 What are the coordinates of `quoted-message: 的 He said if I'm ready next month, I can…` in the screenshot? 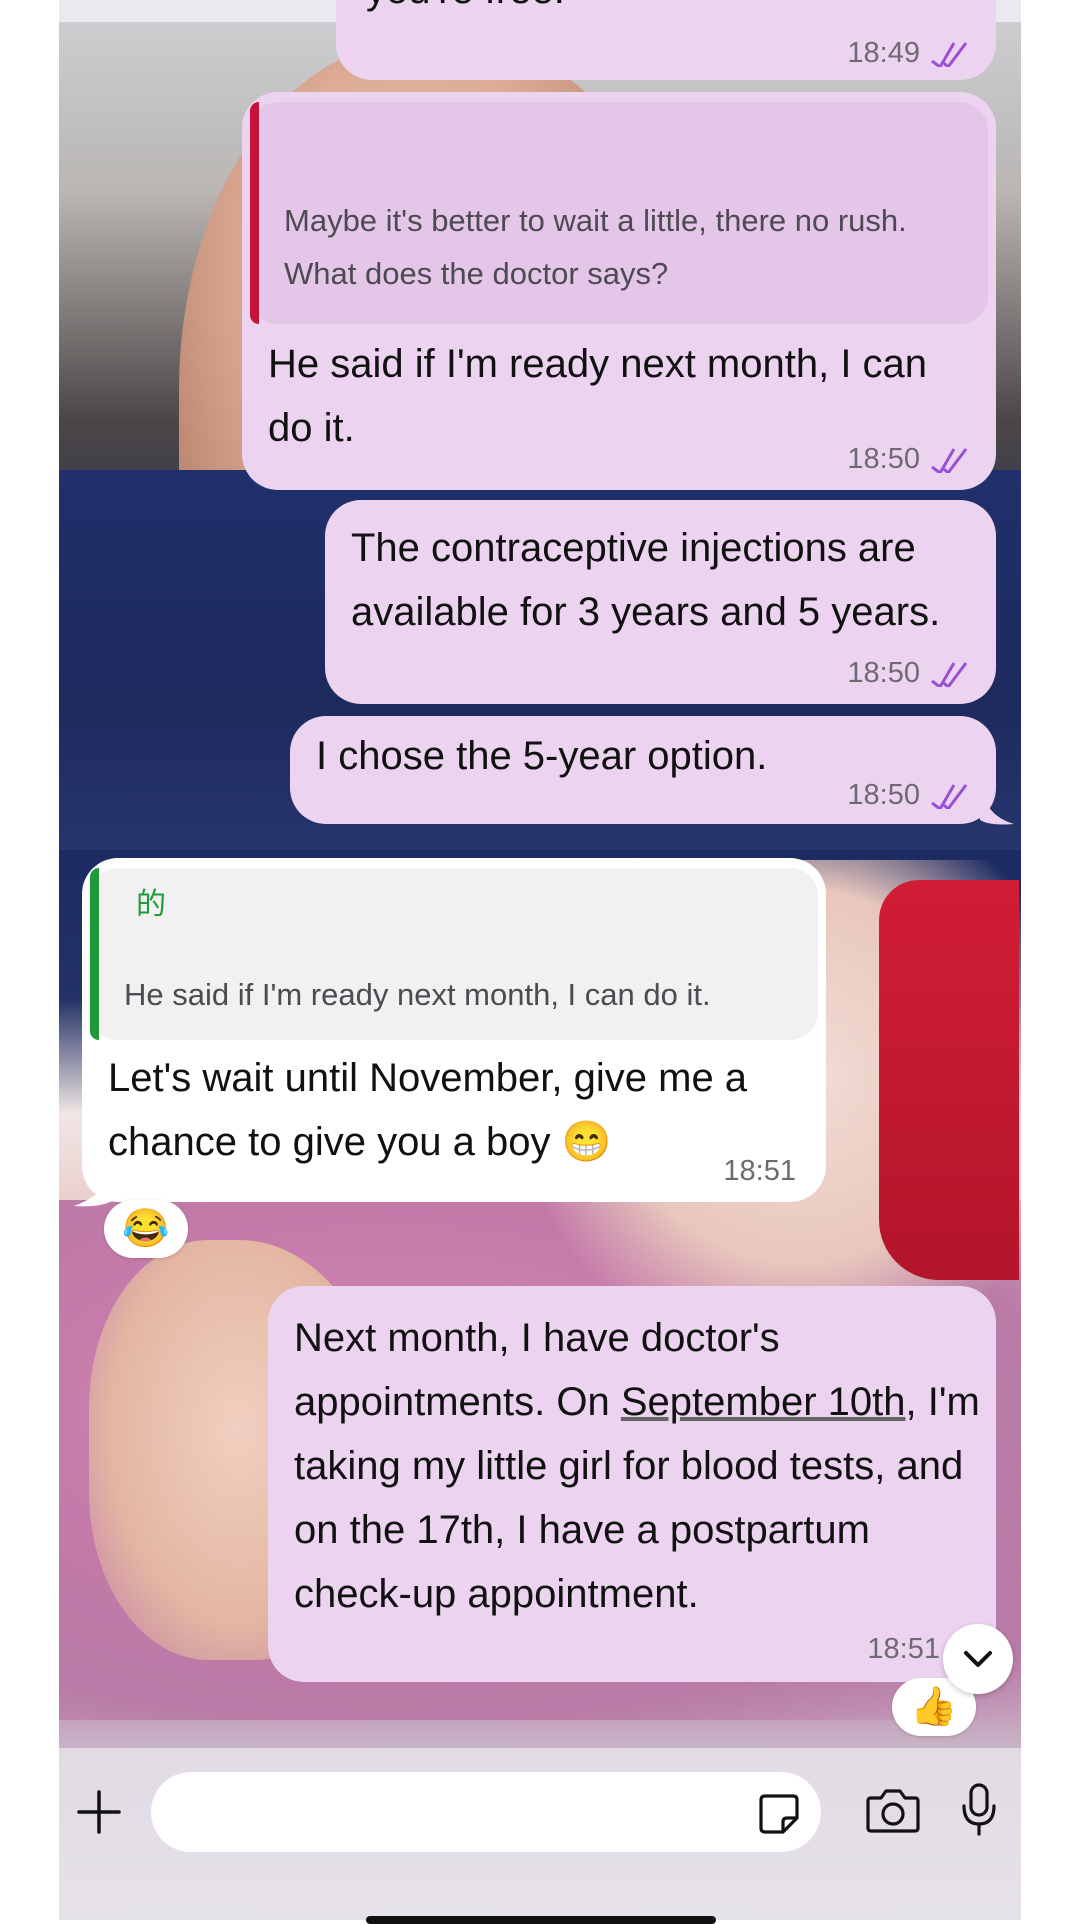 It's located at (454, 954).